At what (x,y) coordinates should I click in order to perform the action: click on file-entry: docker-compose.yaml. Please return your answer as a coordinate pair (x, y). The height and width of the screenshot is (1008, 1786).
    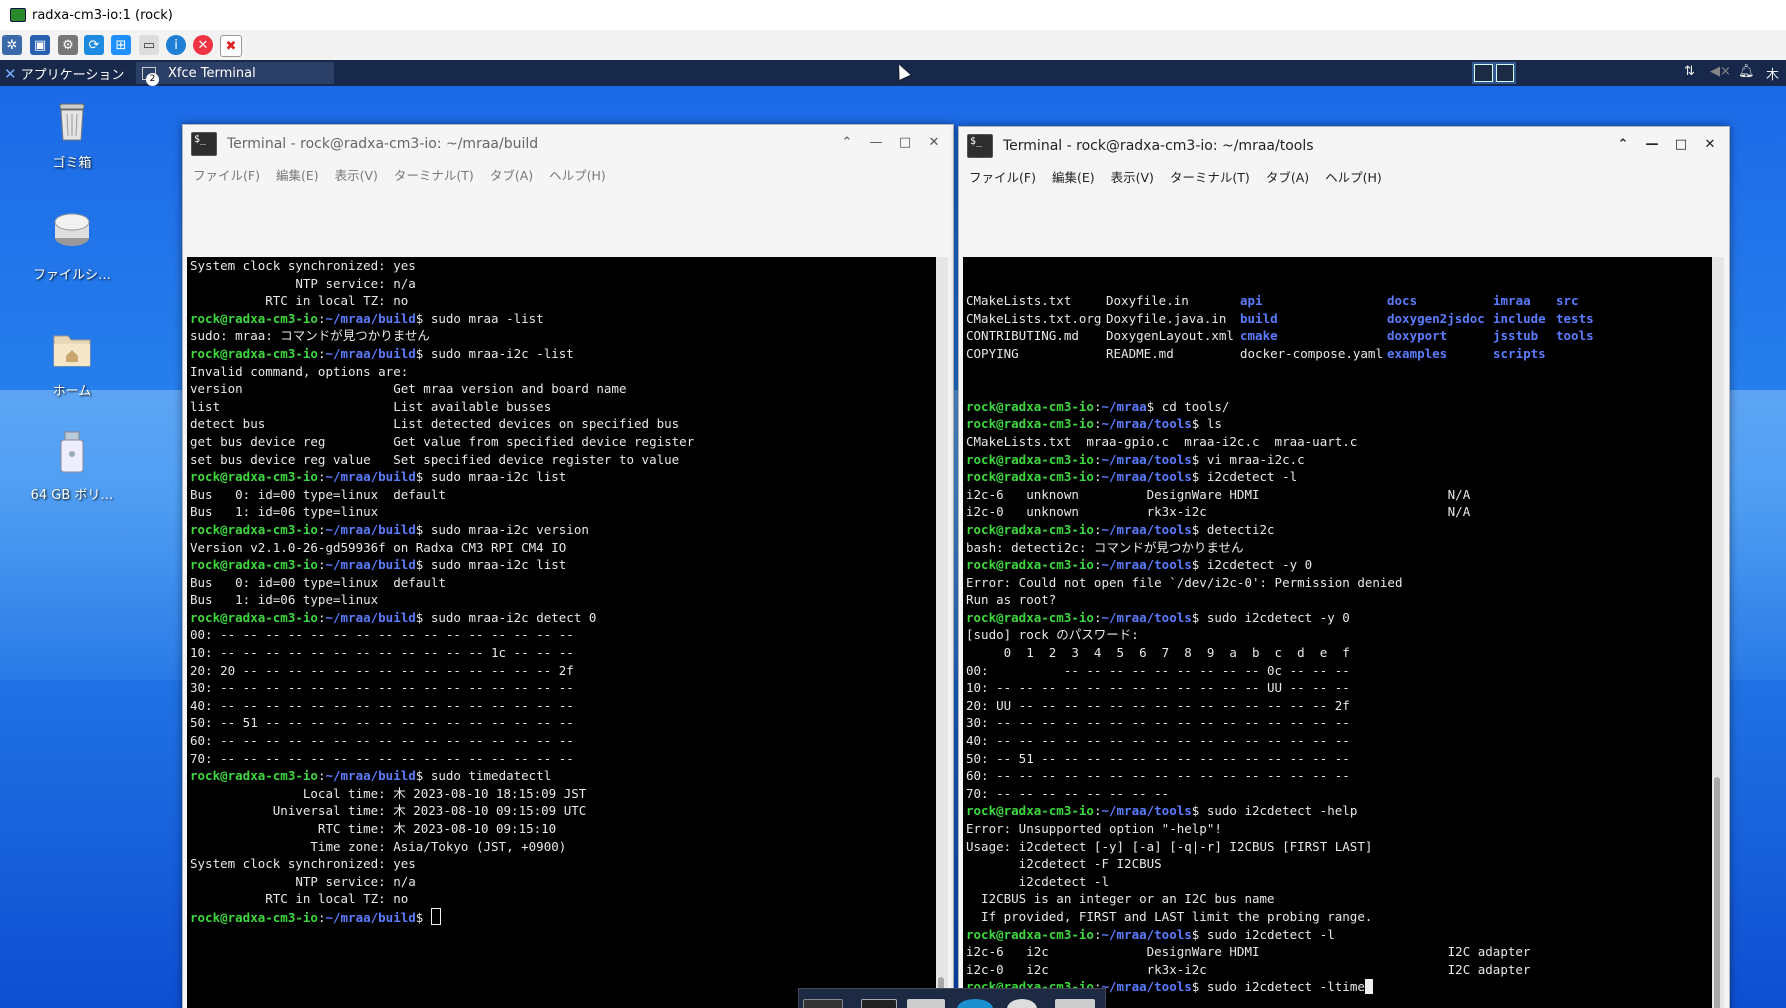
    Looking at the image, I should click on (1311, 353).